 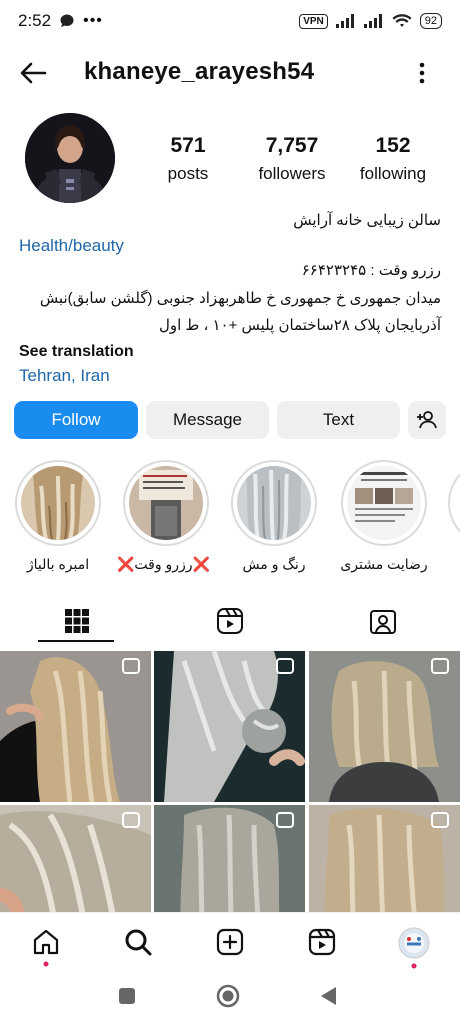 I want to click on nav-search, so click(x=138, y=942).